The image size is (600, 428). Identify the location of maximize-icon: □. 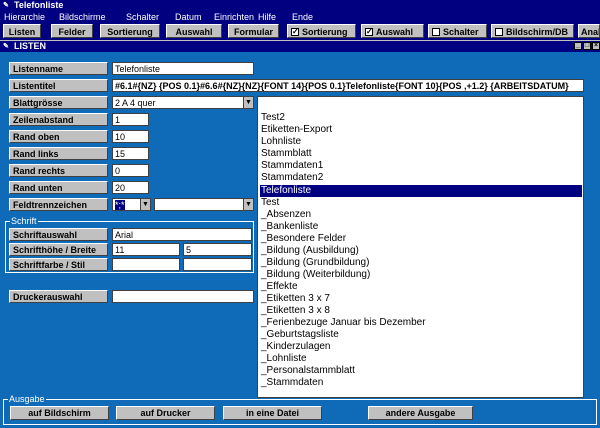
(587, 46).